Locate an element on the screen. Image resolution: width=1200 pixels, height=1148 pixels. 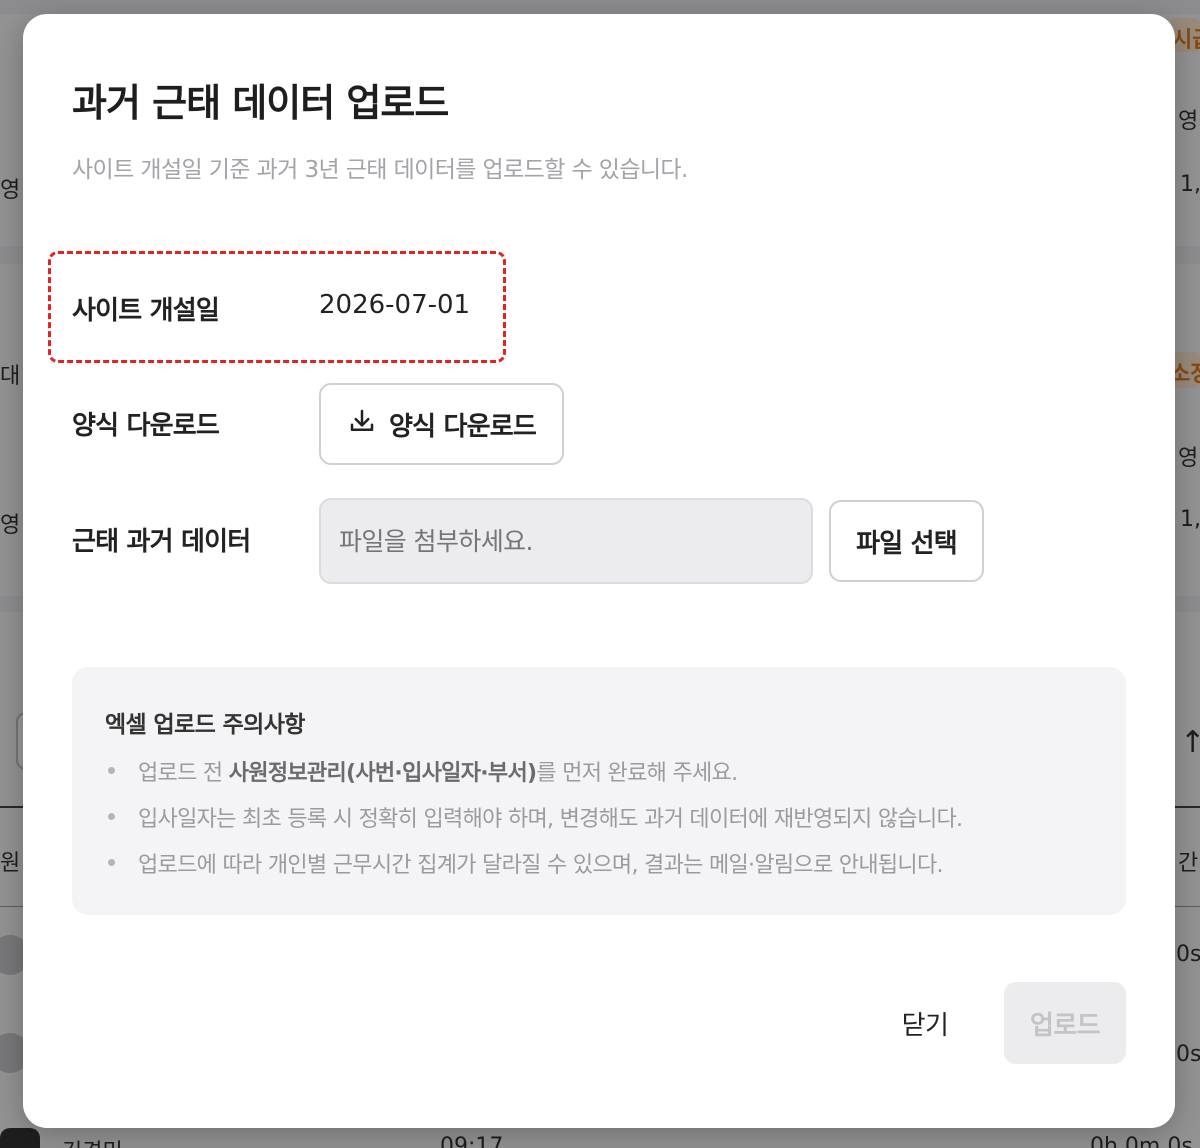
open-date-value: 2026-07-01 is located at coordinates (395, 305).